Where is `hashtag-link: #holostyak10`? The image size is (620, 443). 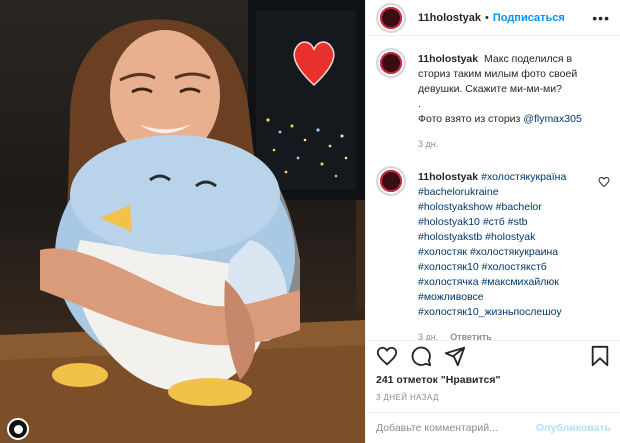
hashtag-link: #holostyak10 is located at coordinates (449, 222).